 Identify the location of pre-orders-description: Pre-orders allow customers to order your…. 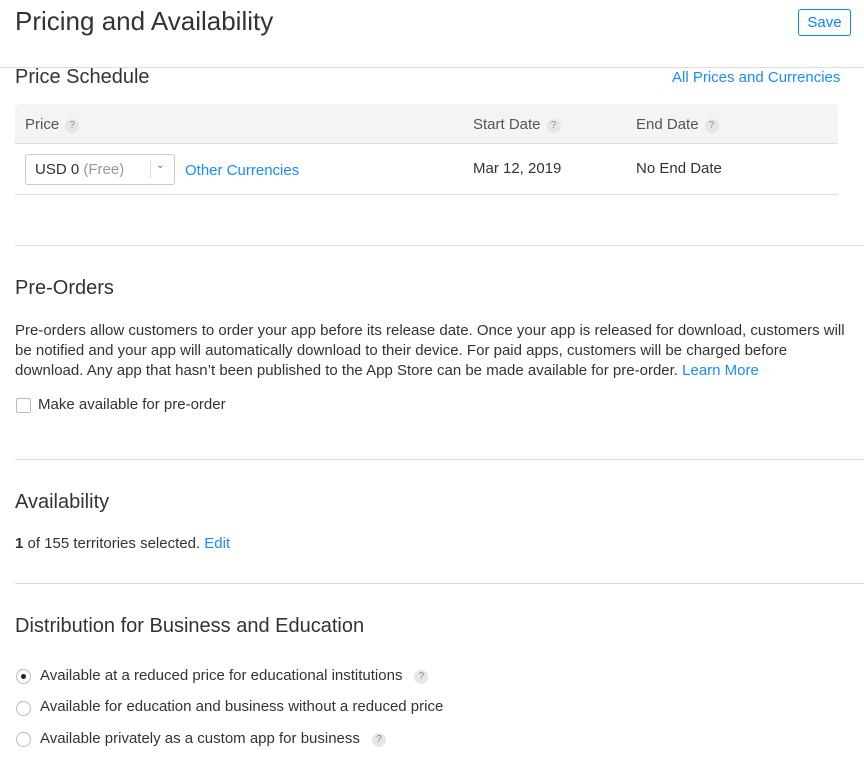
(430, 350).